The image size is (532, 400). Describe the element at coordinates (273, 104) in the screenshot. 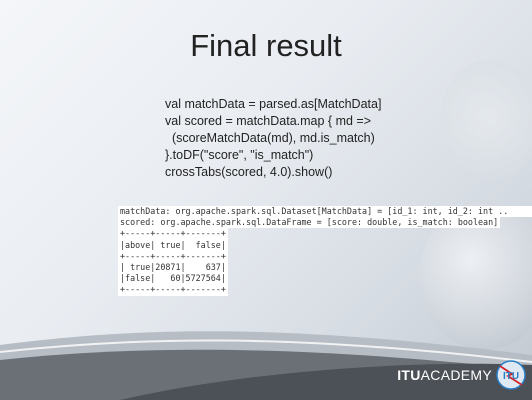

I see `code-line: val matchData = parsed.as[MatchData]` at that location.